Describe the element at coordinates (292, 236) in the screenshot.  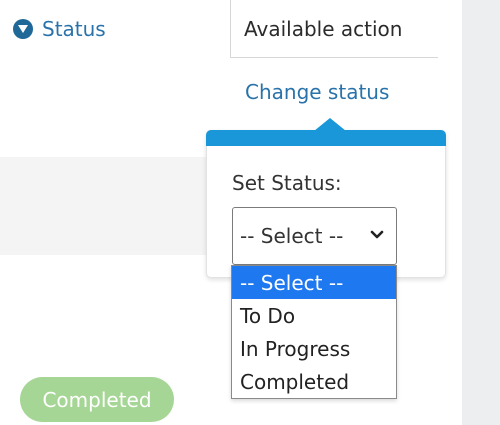
I see `status-select-value: -- Select --` at that location.